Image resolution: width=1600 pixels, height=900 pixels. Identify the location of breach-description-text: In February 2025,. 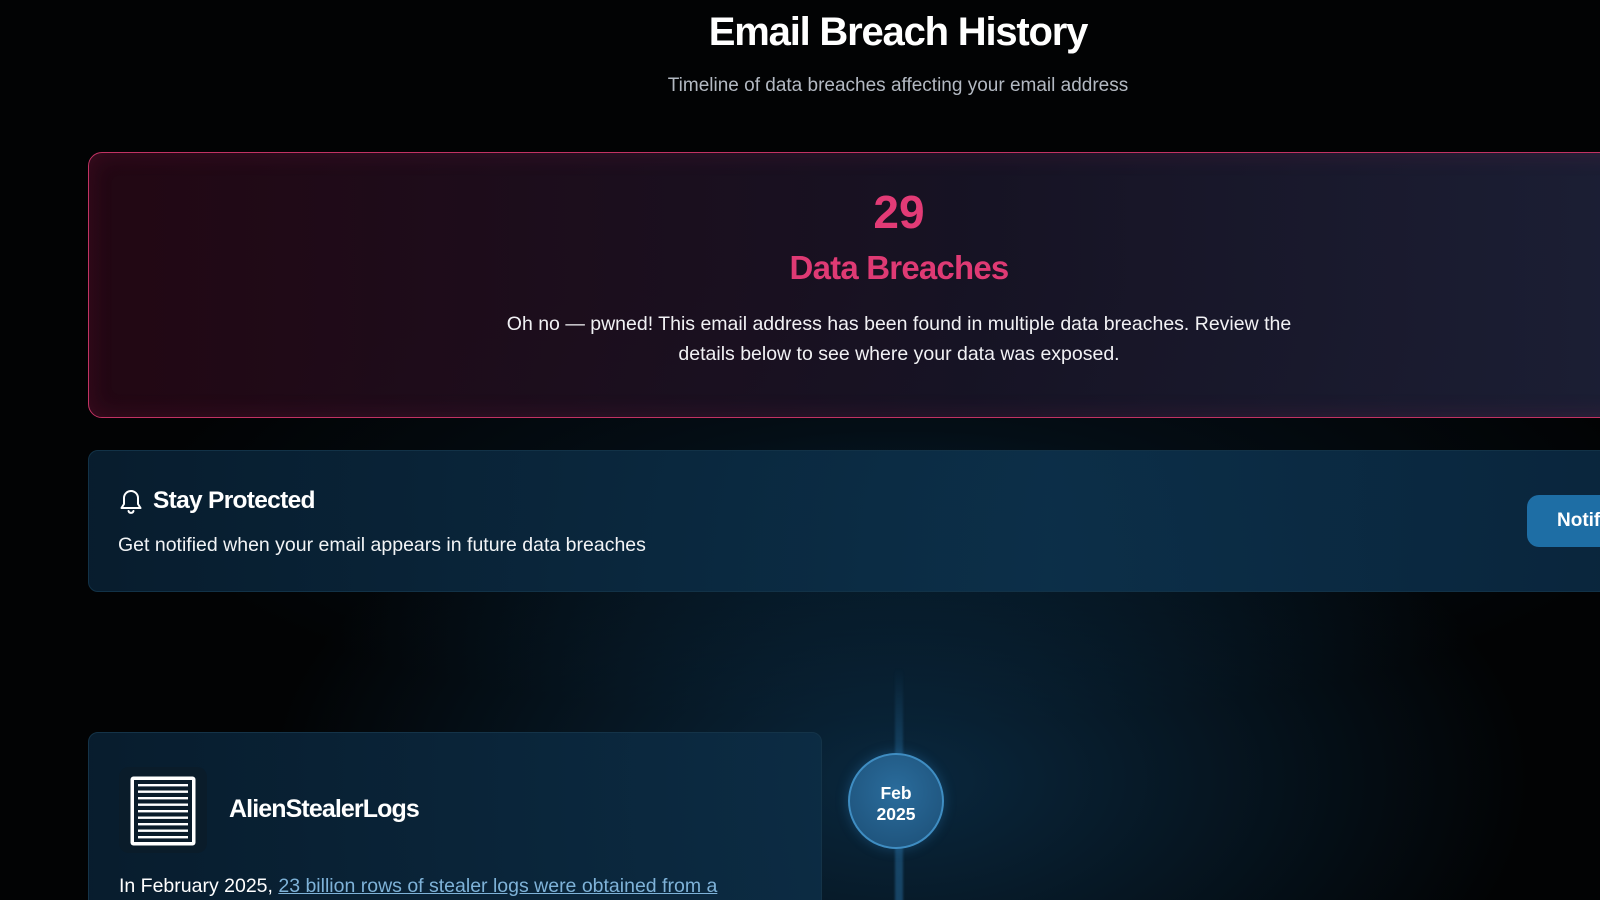
(199, 886).